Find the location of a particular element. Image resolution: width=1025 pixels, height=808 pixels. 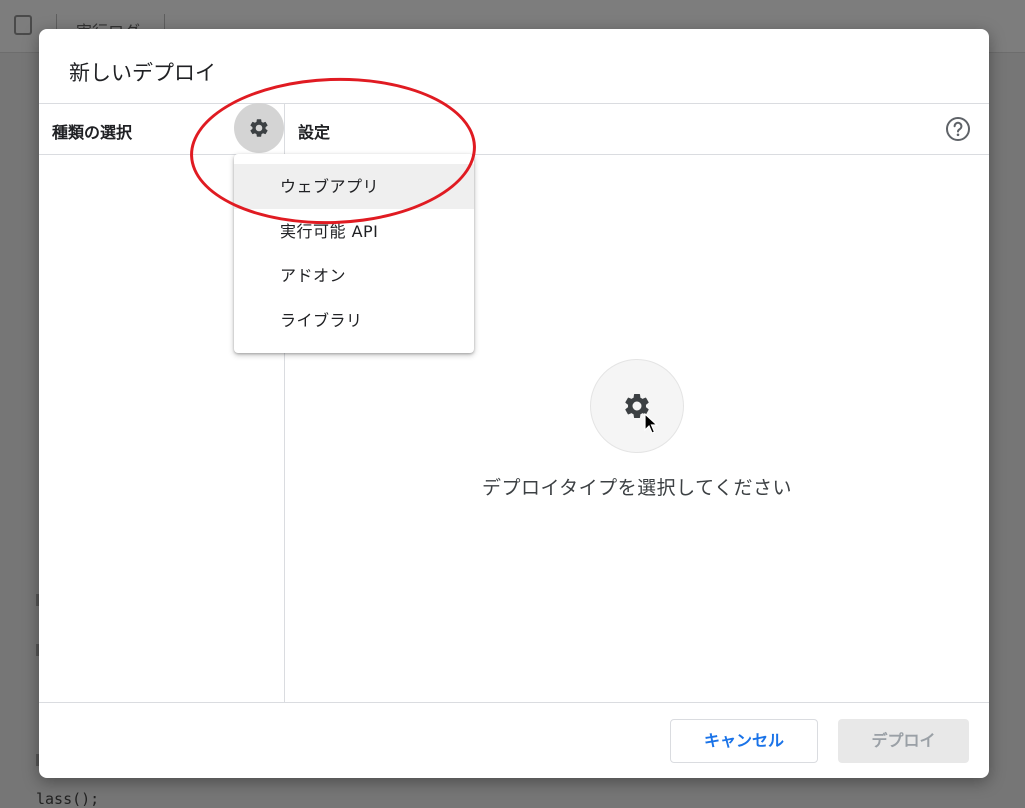

empty-state-message: デプロイタイプを選択してください is located at coordinates (637, 488).